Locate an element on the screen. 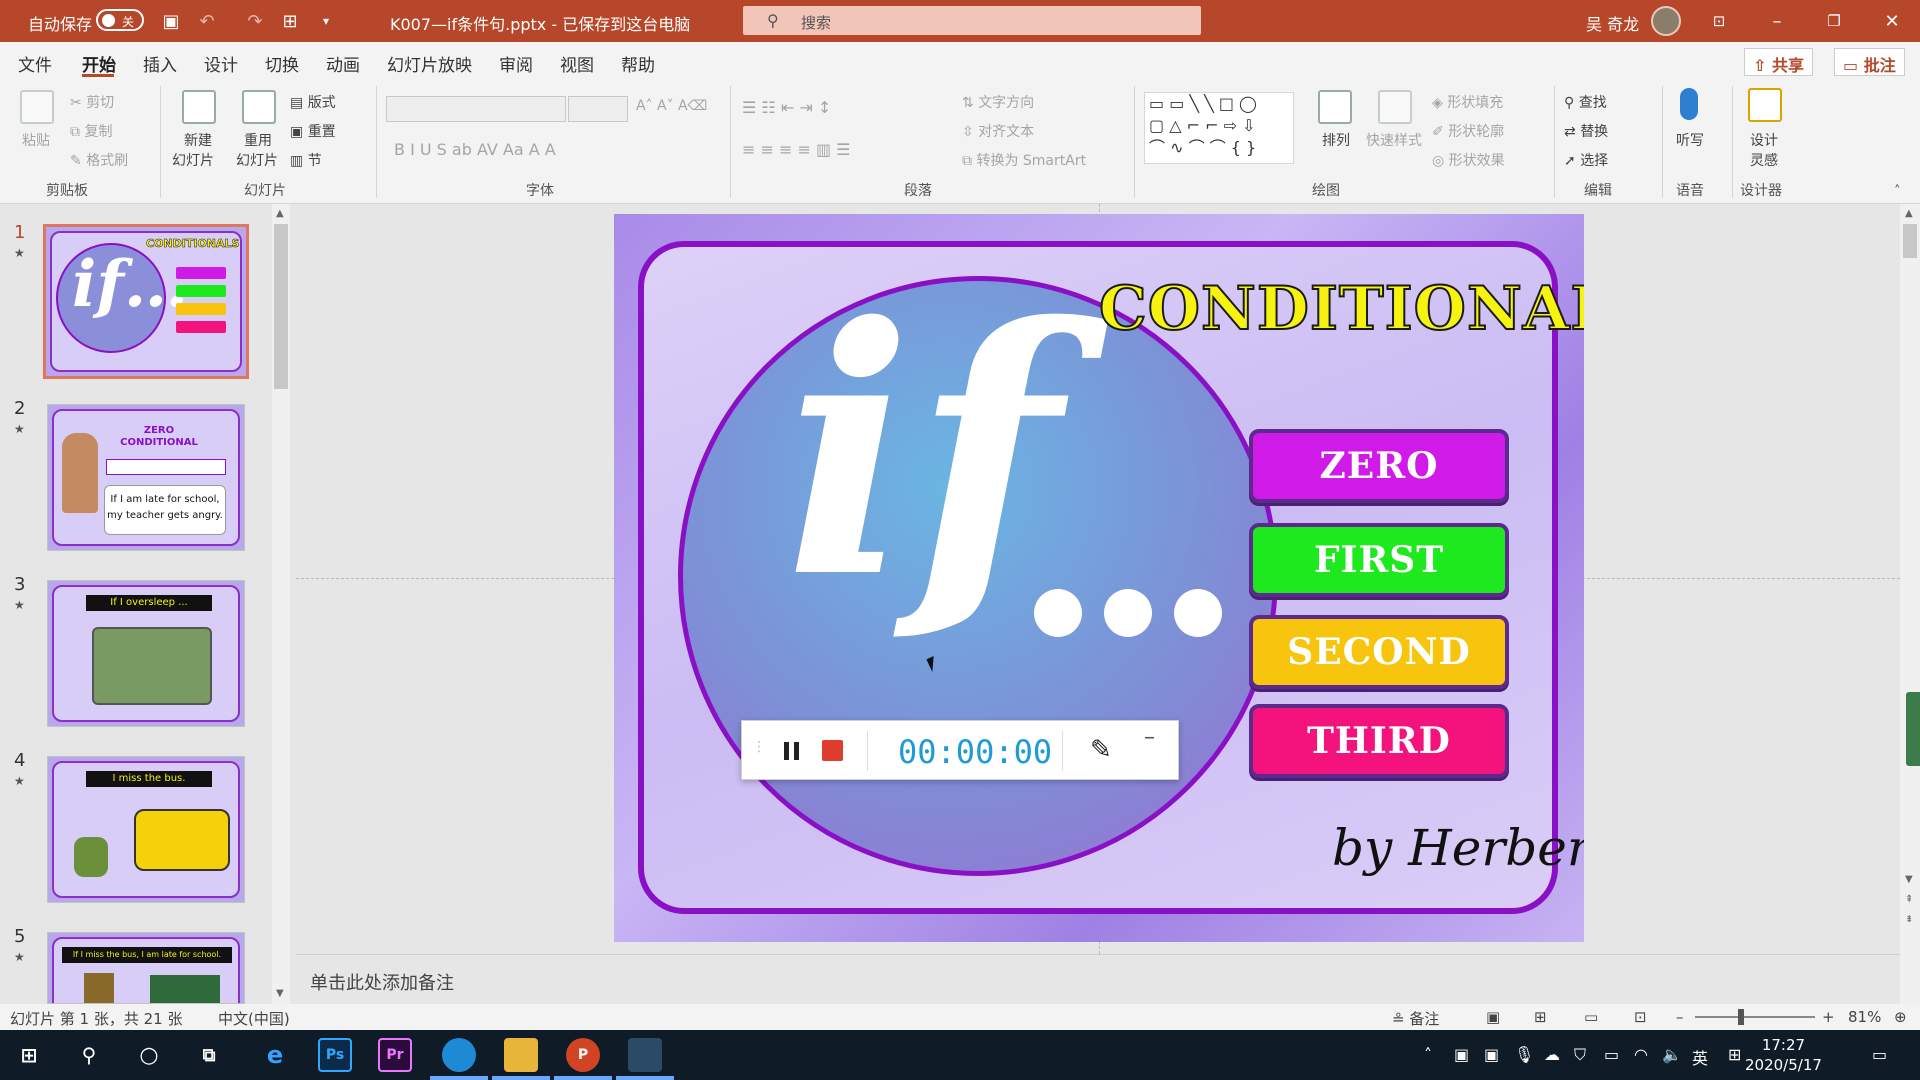 The width and height of the screenshot is (1920, 1080). zoom-out-icon: – is located at coordinates (1680, 1017).